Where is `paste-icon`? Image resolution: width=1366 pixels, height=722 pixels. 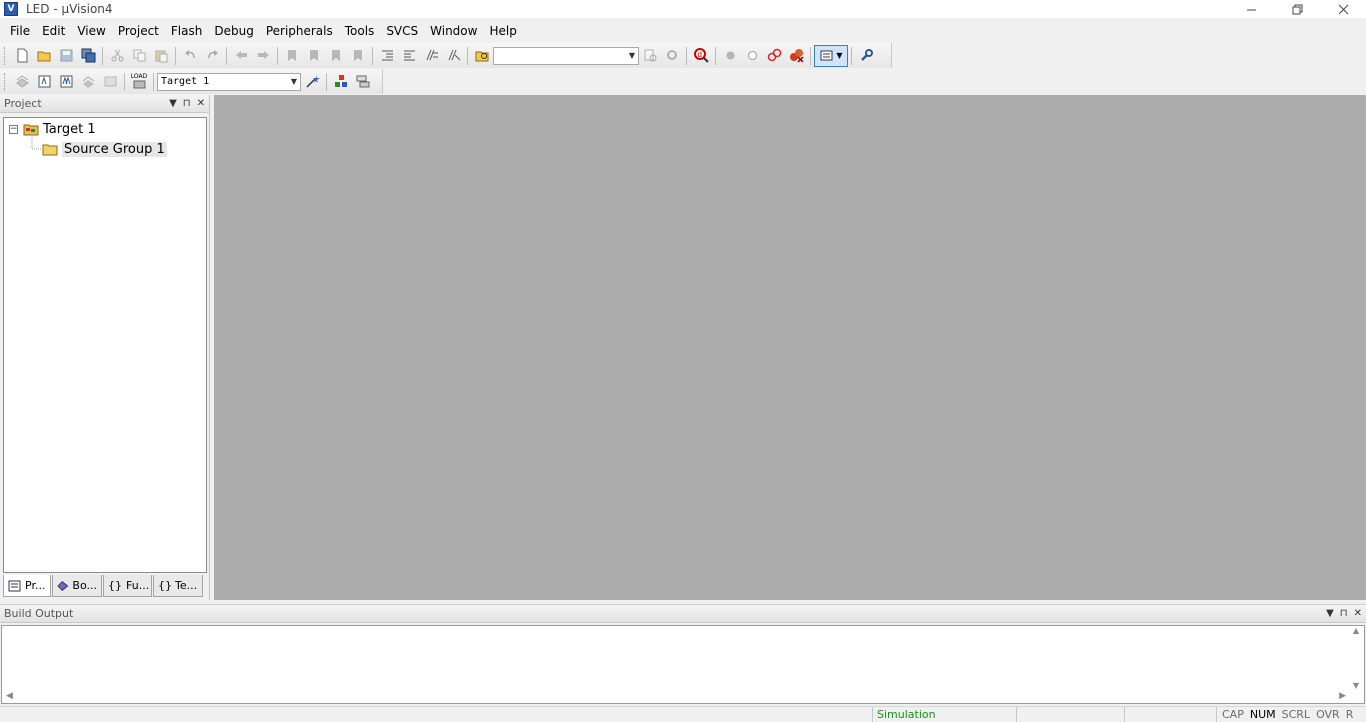
paste-icon is located at coordinates (161, 56).